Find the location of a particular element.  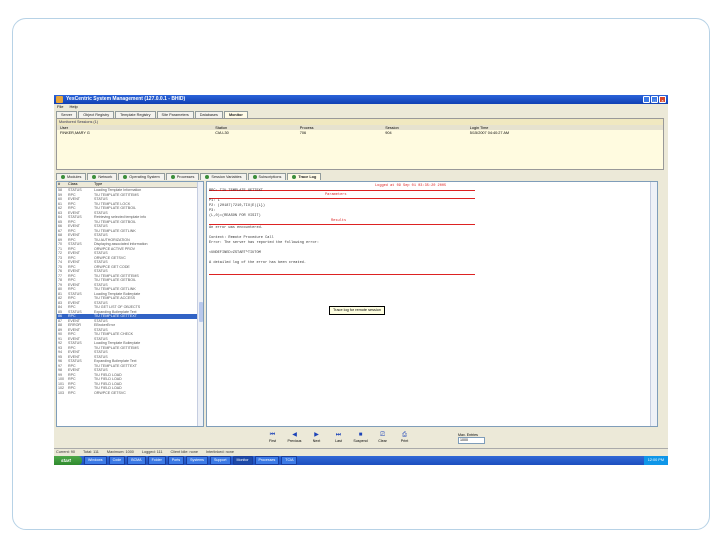

grid-scroll-thumb is located at coordinates (200, 312).